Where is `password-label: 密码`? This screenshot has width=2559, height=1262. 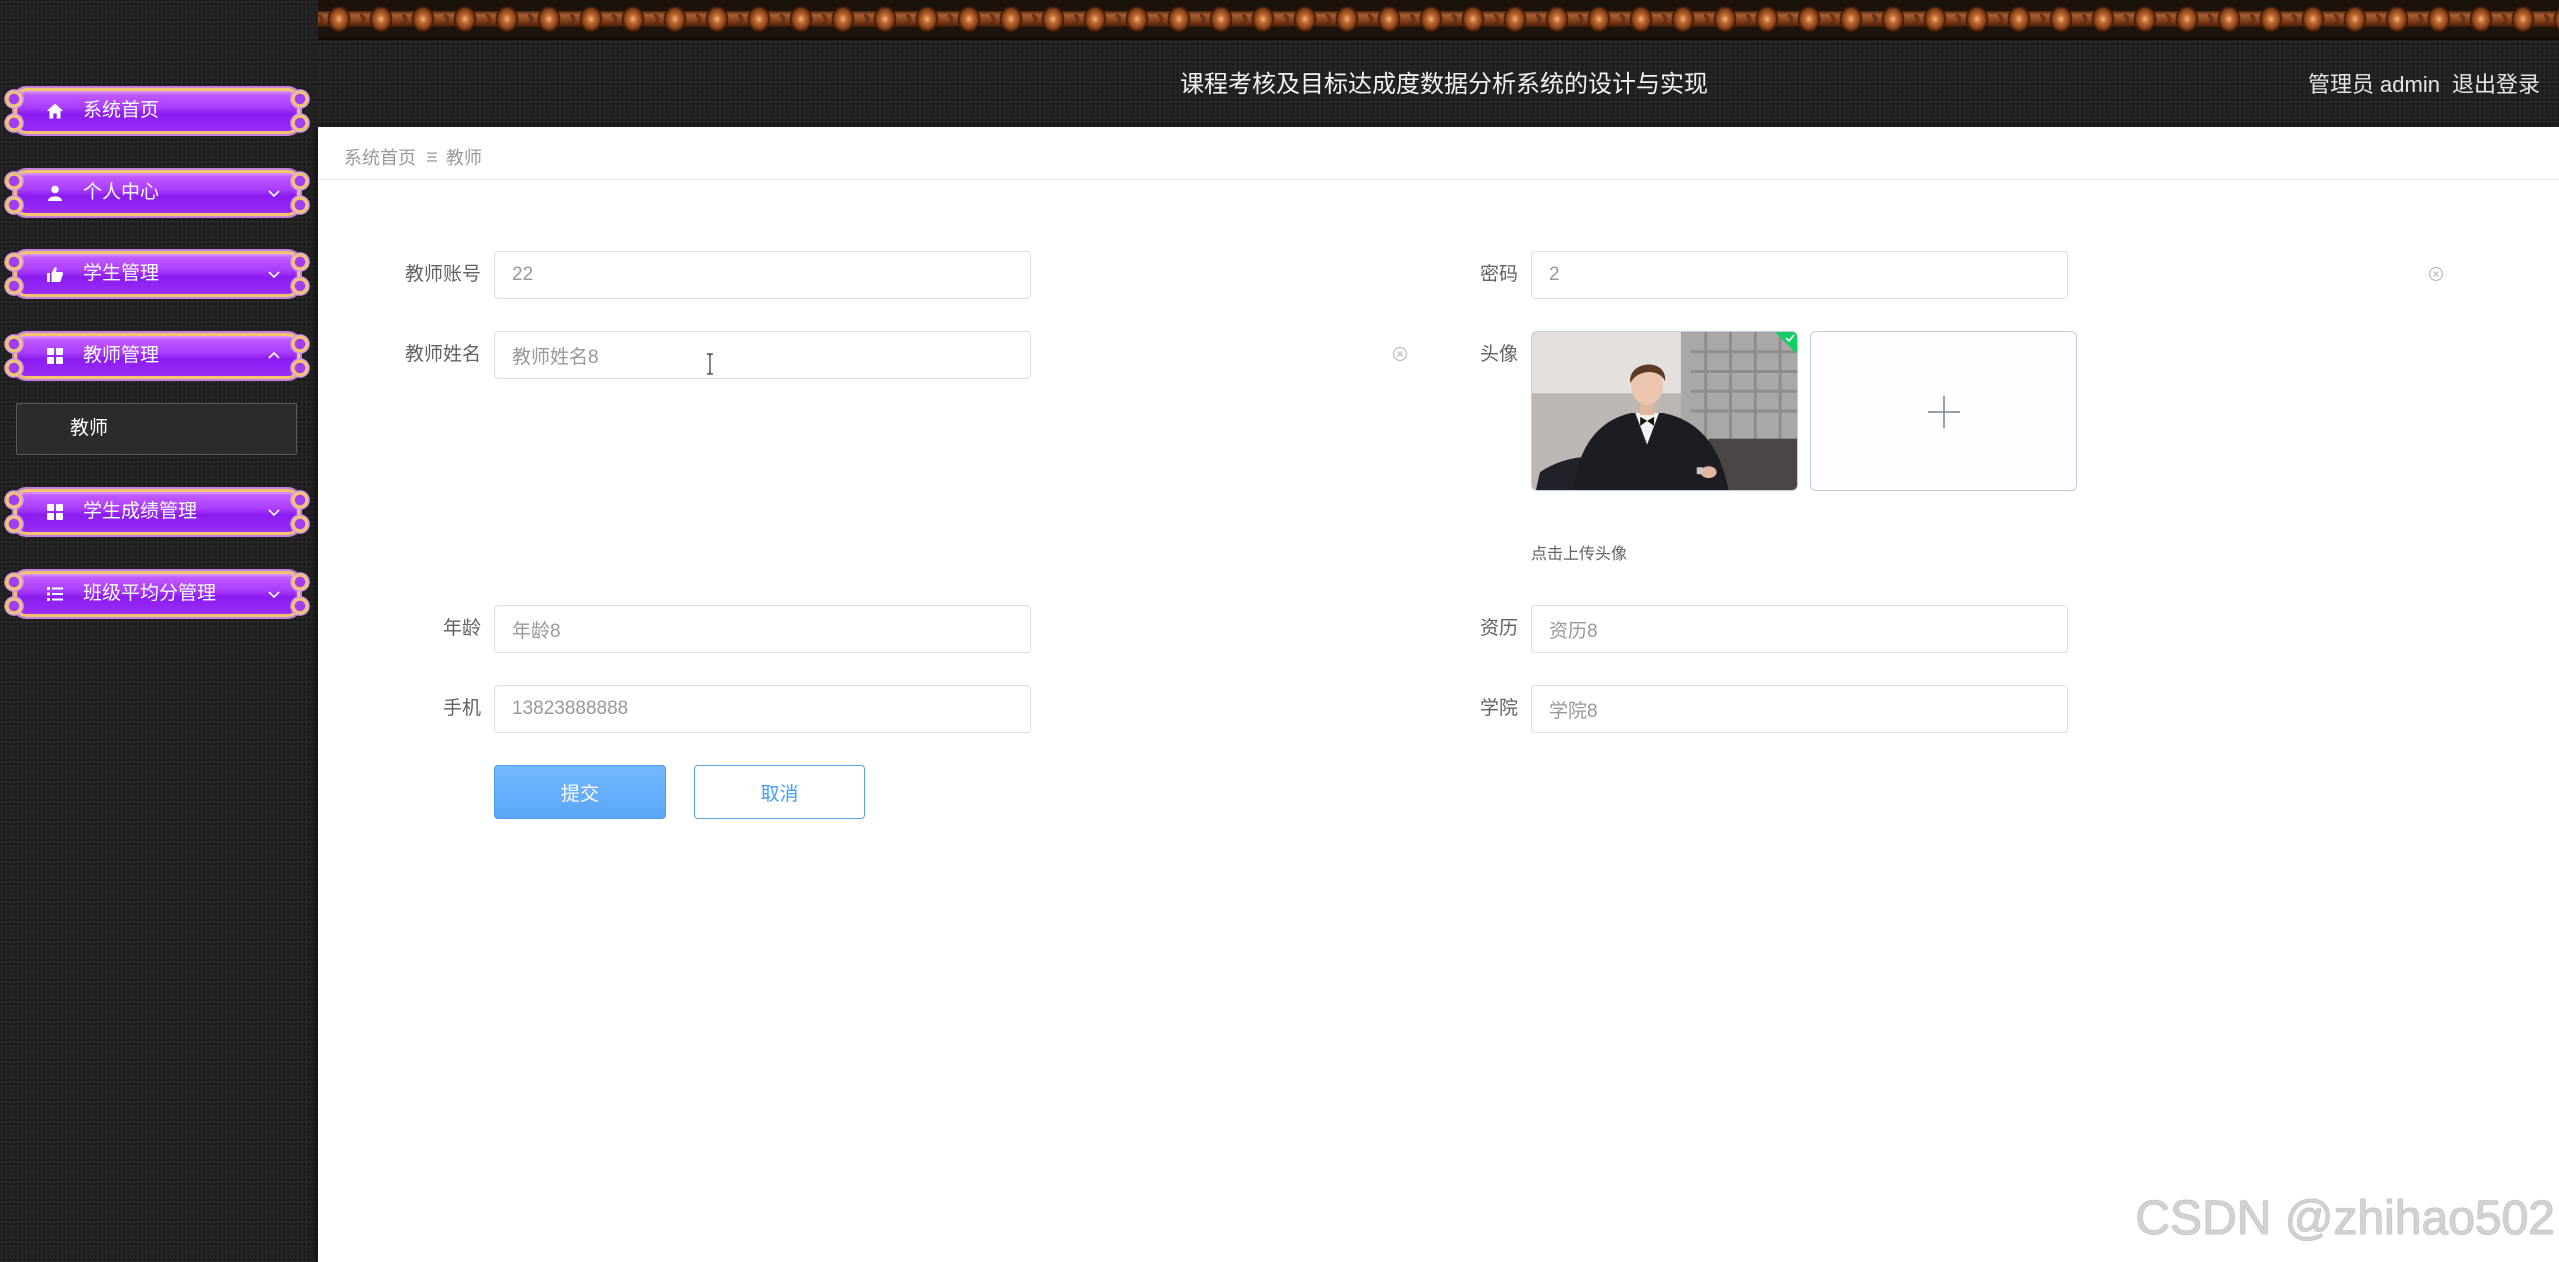 password-label: 密码 is located at coordinates (1498, 274).